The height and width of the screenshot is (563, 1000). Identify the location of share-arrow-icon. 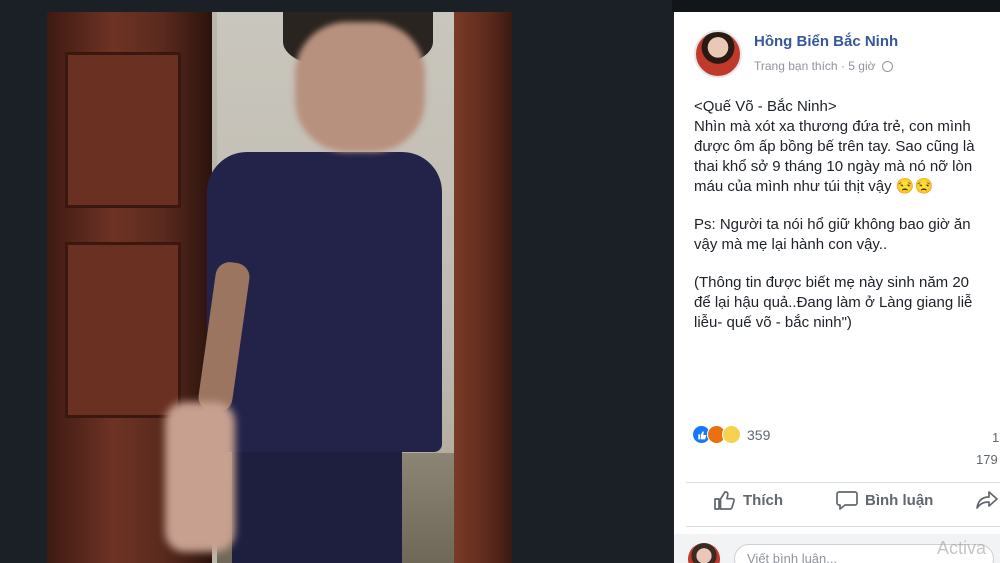
(987, 500).